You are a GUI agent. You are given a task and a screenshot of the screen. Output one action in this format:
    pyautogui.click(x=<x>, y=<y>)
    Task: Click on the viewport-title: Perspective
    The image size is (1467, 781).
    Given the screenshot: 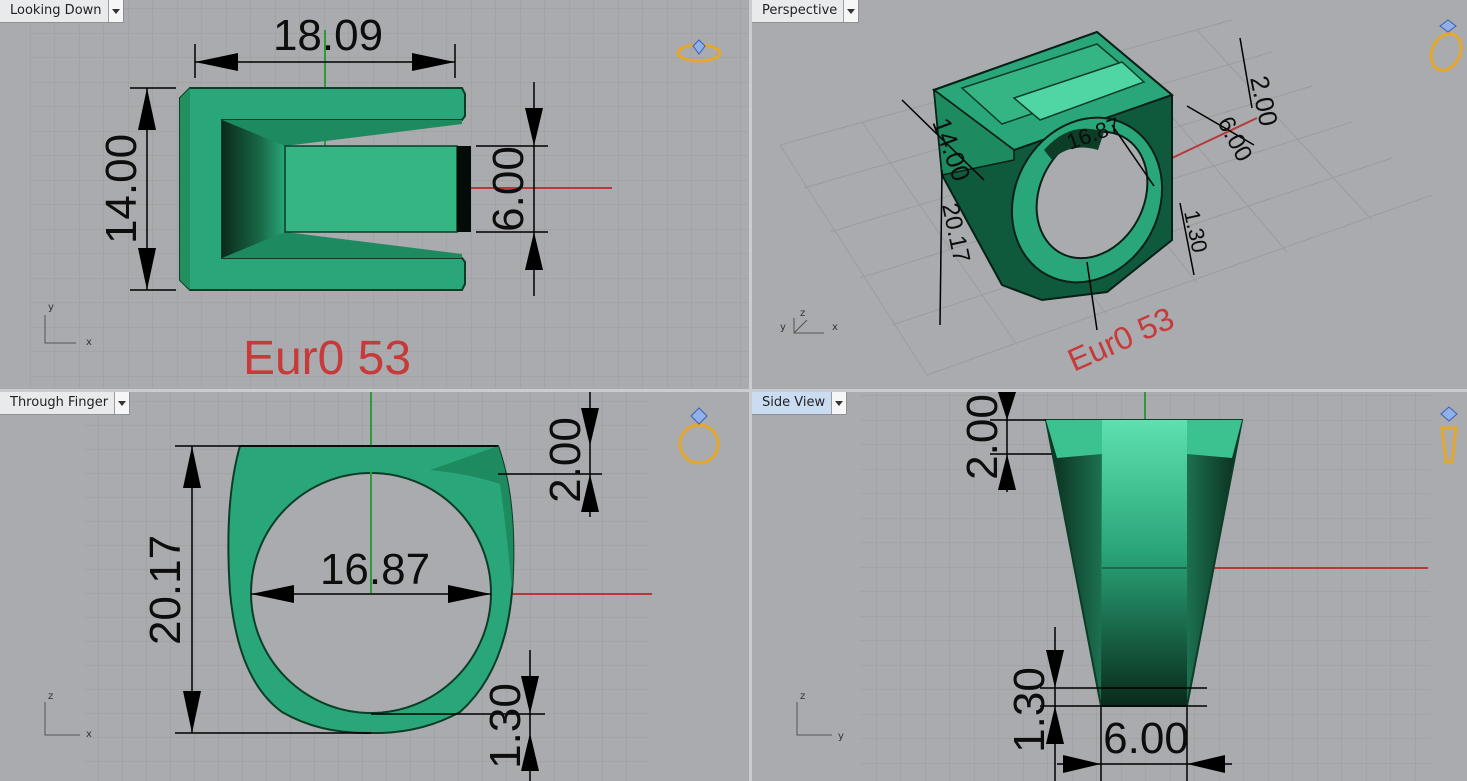 What is the action you would take?
    pyautogui.click(x=800, y=10)
    